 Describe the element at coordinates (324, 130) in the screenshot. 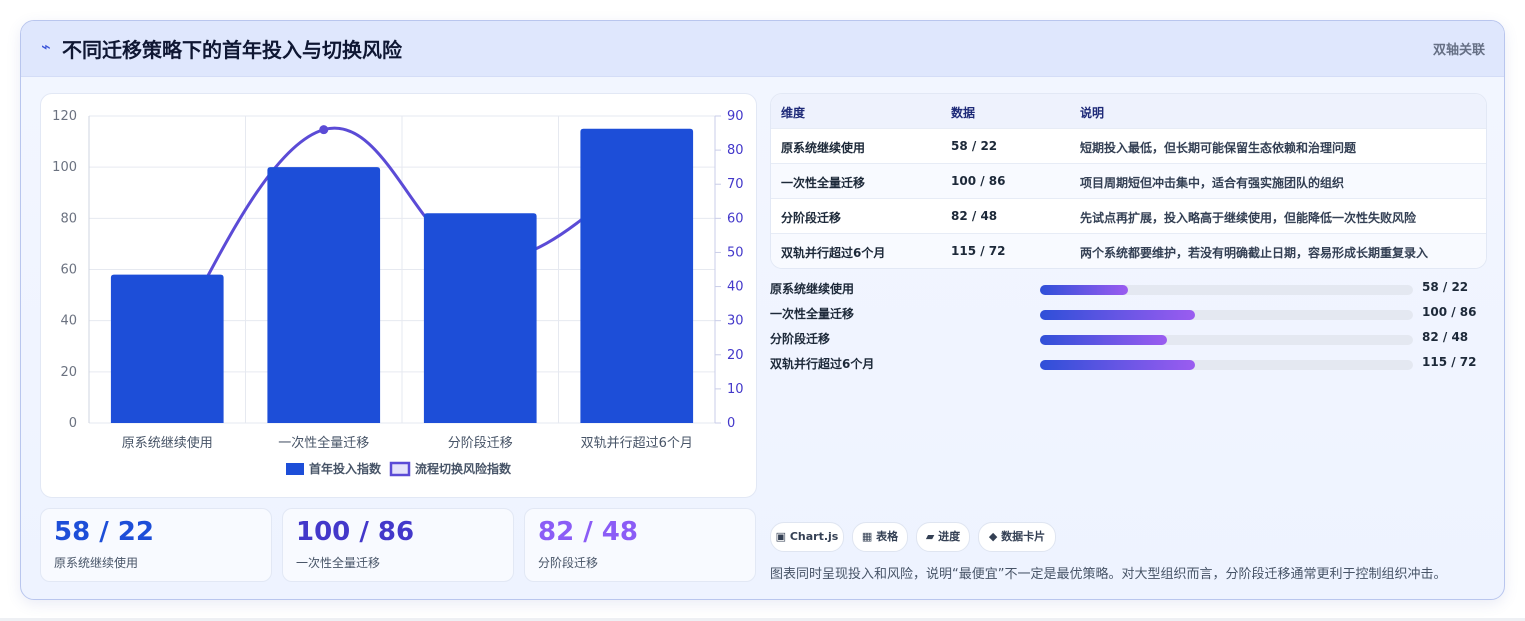

I see `line-point` at that location.